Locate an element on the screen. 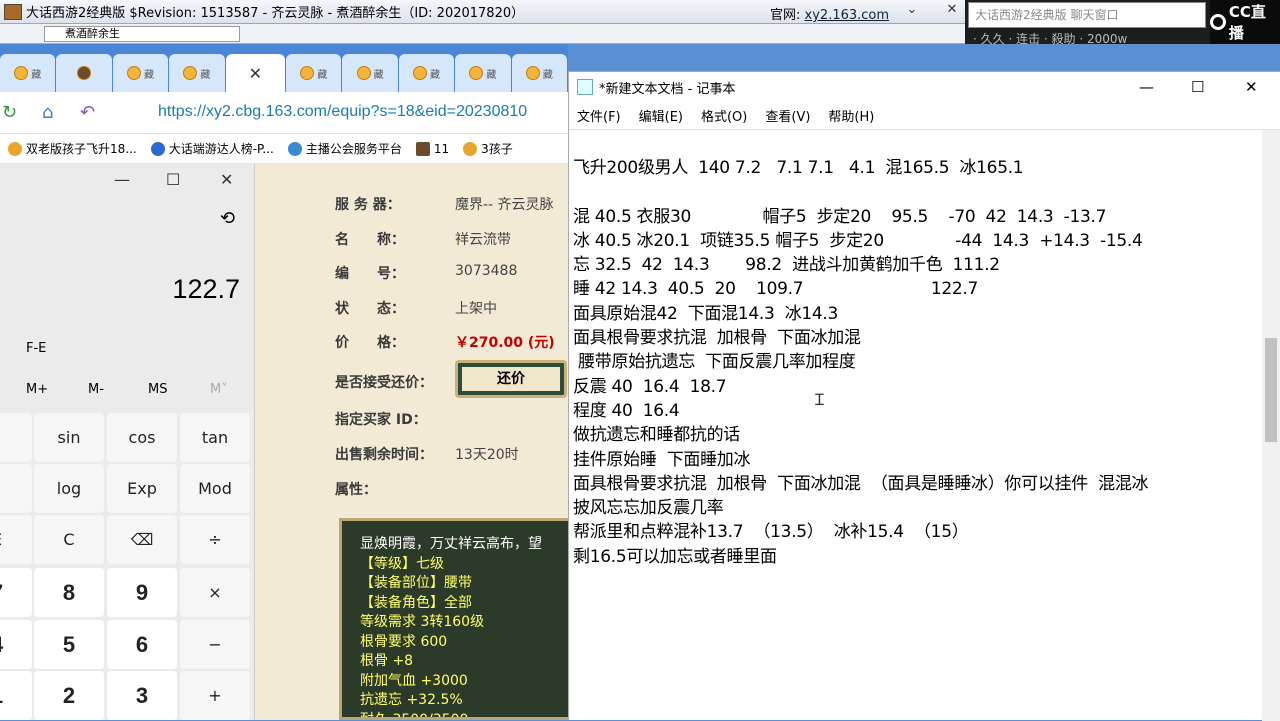 This screenshot has width=1280, height=721. calc-key: 9 is located at coordinates (142, 592).